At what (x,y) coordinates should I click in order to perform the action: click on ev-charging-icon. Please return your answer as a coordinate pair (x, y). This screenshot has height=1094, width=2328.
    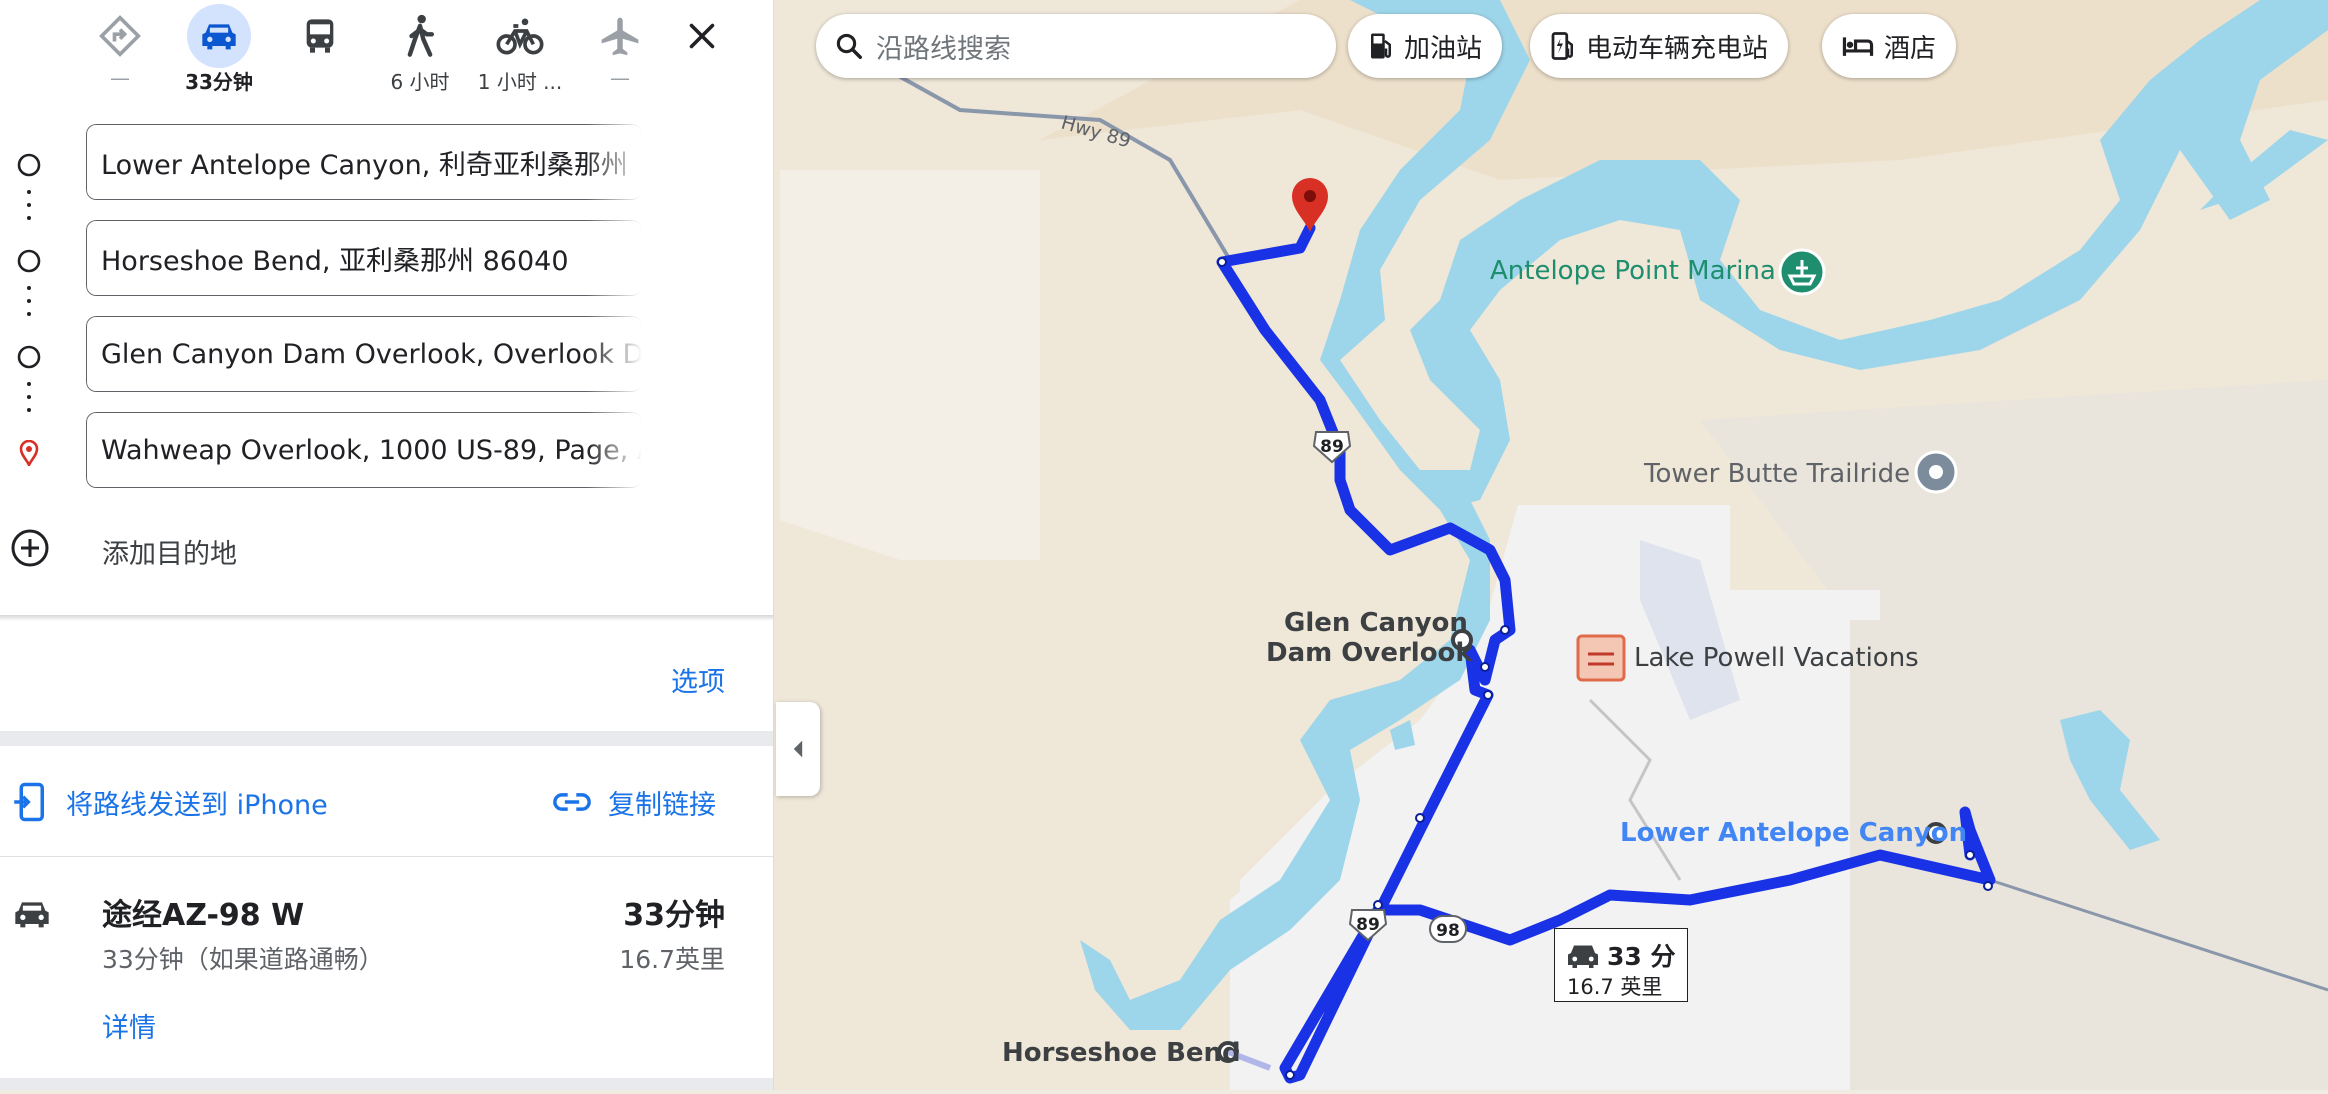
    Looking at the image, I should click on (1562, 46).